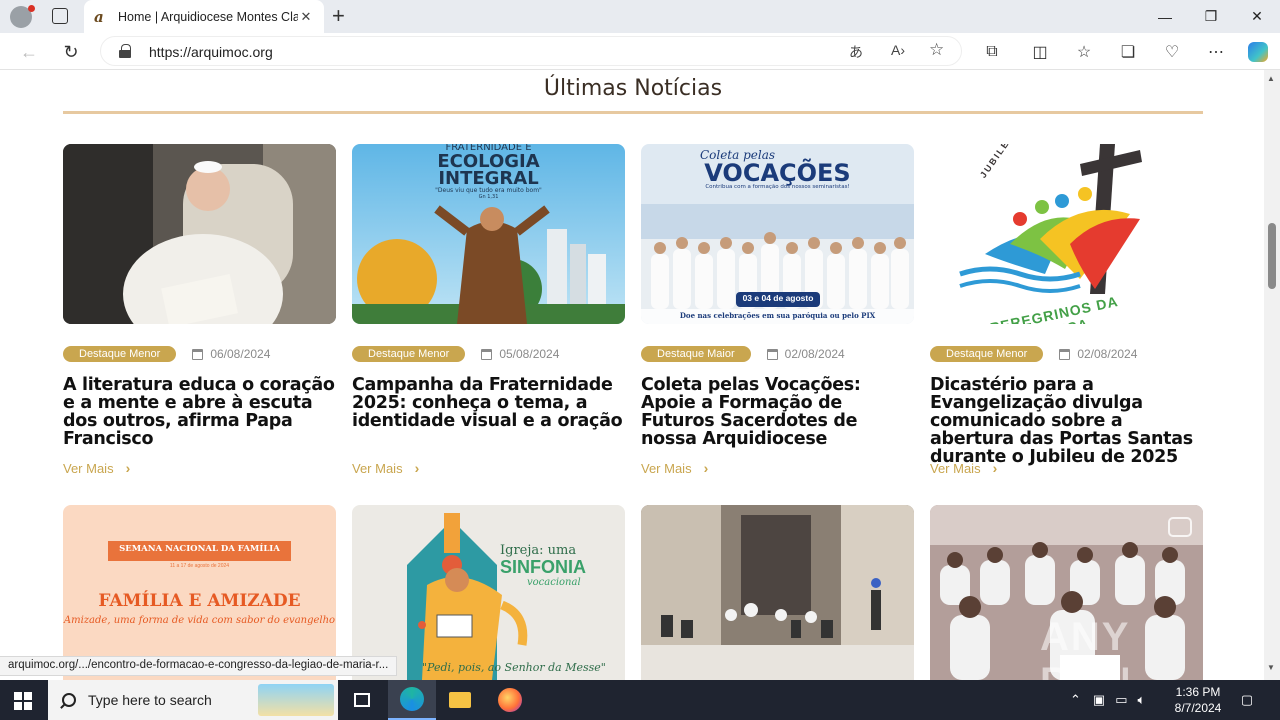  I want to click on image-text: vocacional, so click(554, 582).